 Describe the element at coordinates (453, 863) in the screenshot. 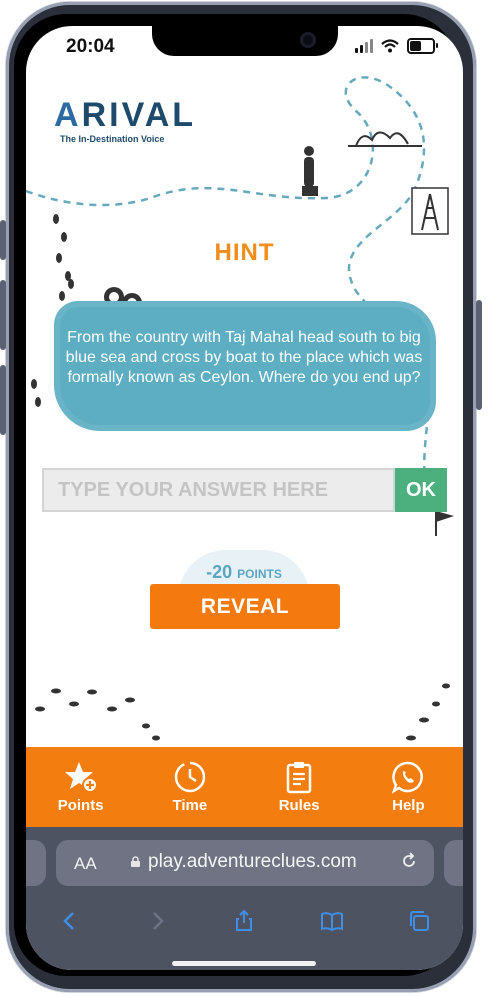

I see `next-tab-peek` at that location.